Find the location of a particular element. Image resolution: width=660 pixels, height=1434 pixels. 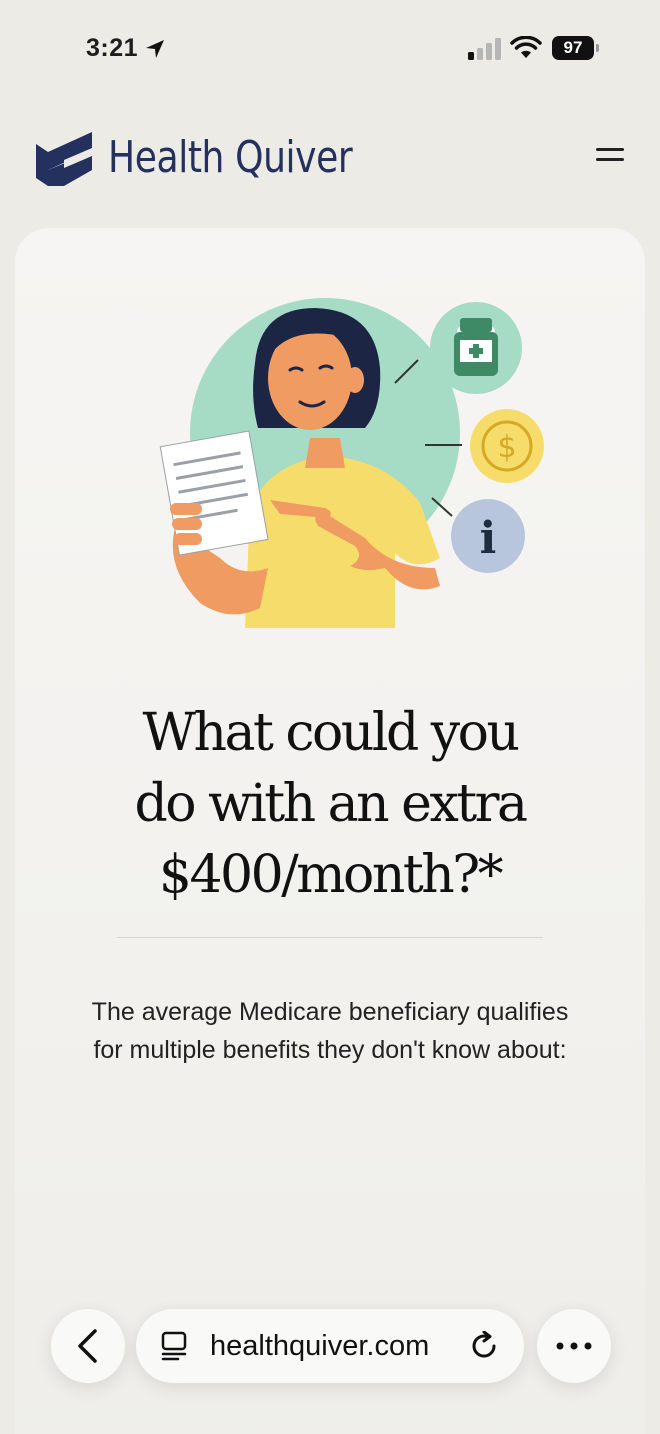

status-time: 3:21 is located at coordinates (112, 48).